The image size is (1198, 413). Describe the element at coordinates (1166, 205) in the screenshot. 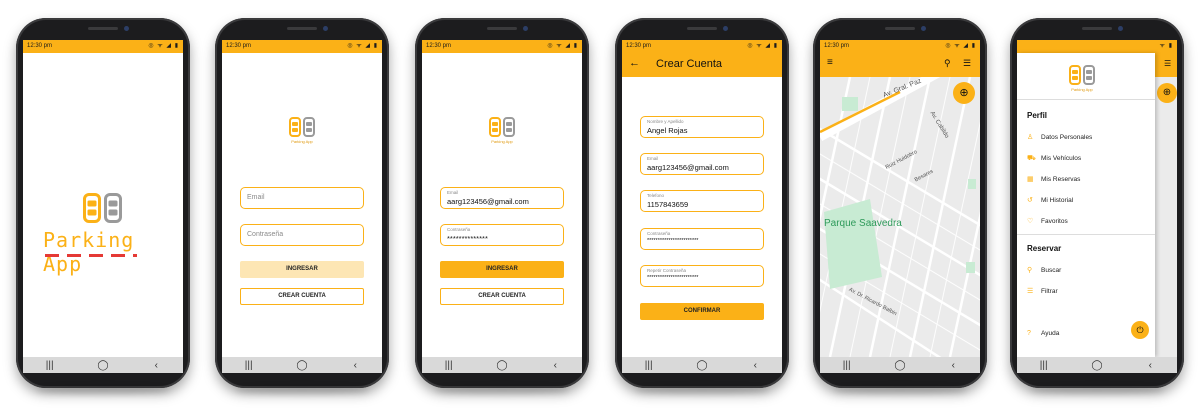

I see `map-peek: ☰ ⊕` at that location.